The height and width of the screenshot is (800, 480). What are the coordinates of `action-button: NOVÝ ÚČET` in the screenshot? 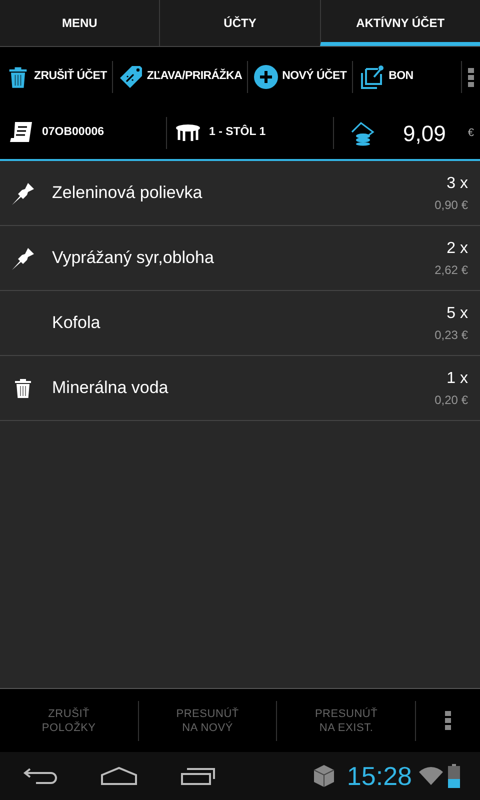 It's located at (300, 77).